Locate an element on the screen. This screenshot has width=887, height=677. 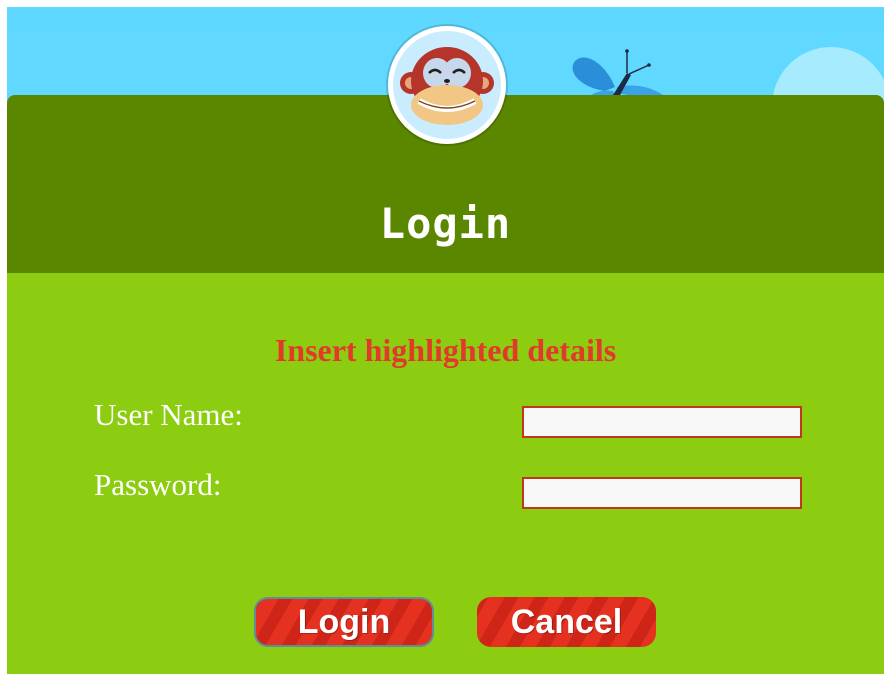
validation-message: Insert highlighted details is located at coordinates (445, 350).